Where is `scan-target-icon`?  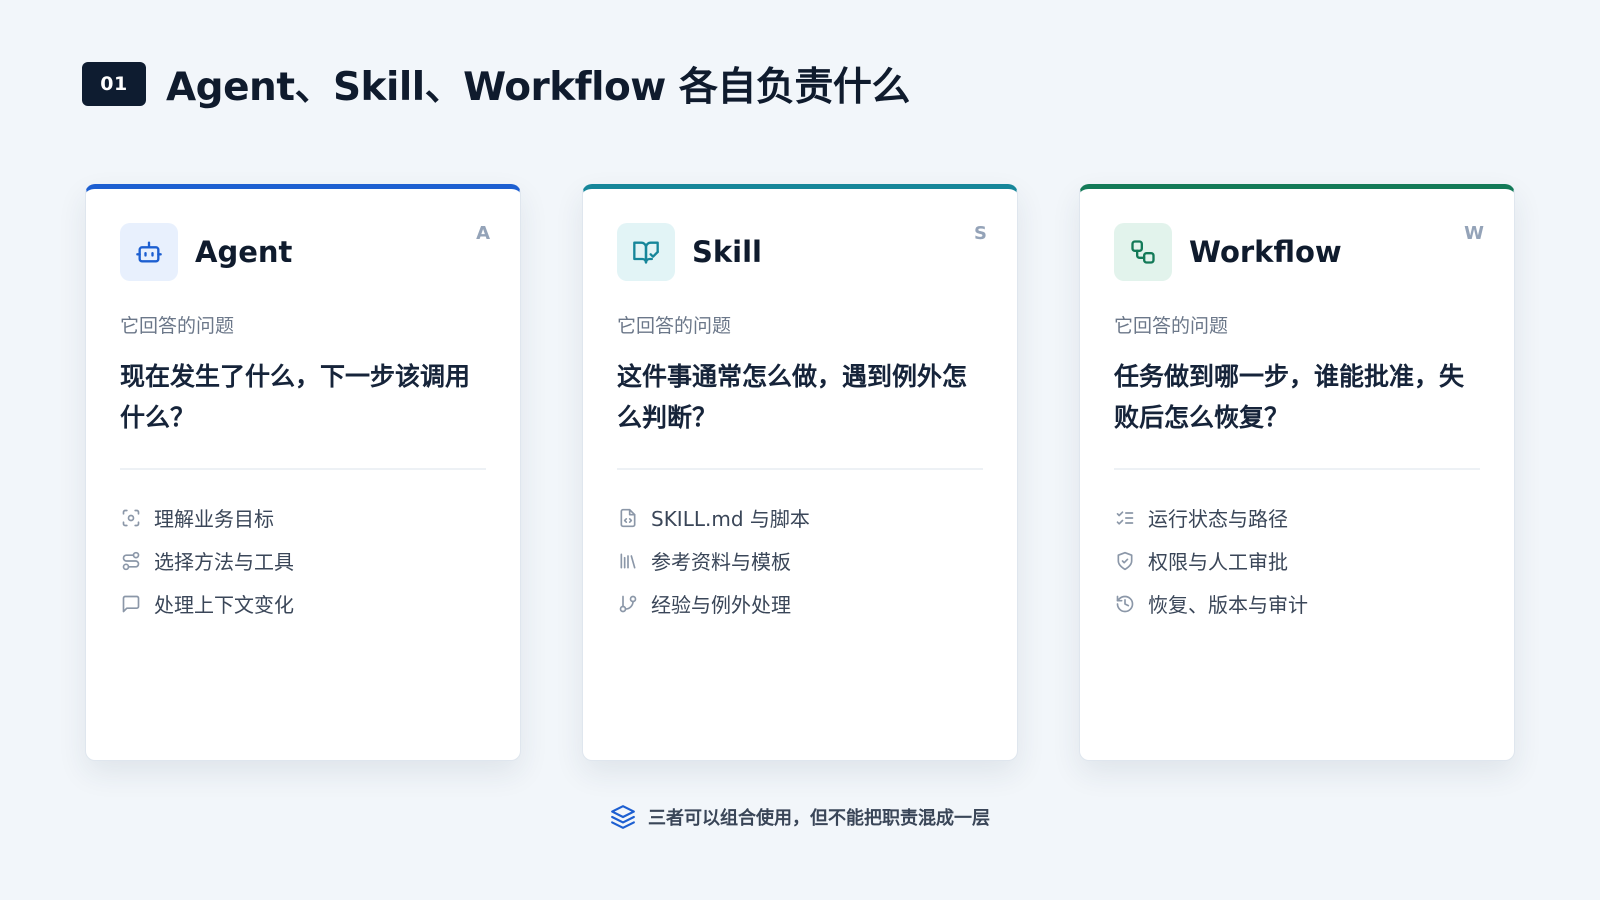 scan-target-icon is located at coordinates (131, 518).